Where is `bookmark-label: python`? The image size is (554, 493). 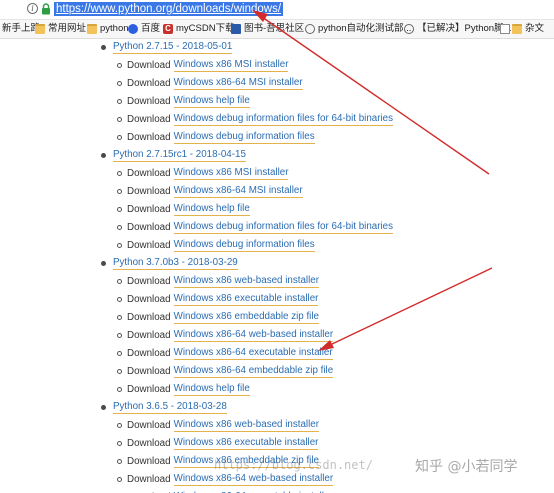
bookmark-label: python is located at coordinates (114, 28).